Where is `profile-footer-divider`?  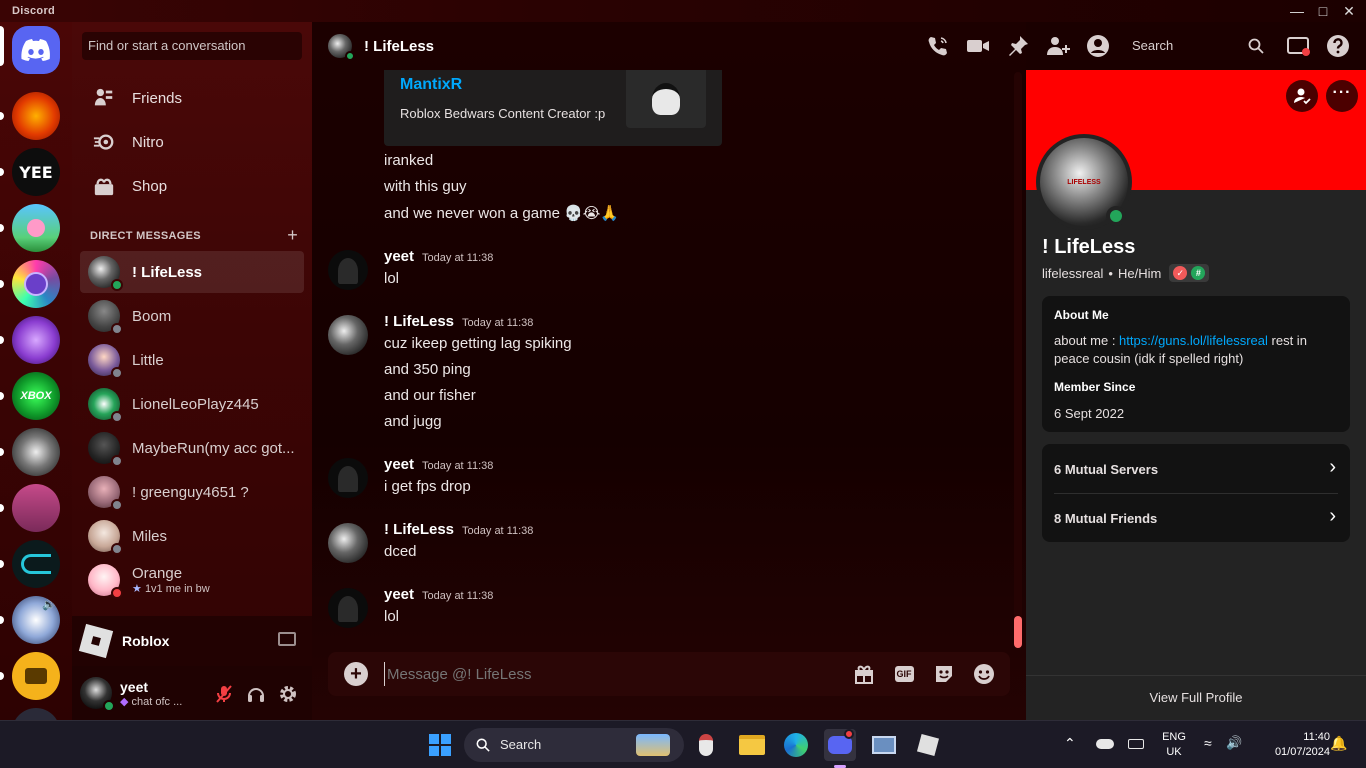
profile-footer-divider is located at coordinates (1196, 675).